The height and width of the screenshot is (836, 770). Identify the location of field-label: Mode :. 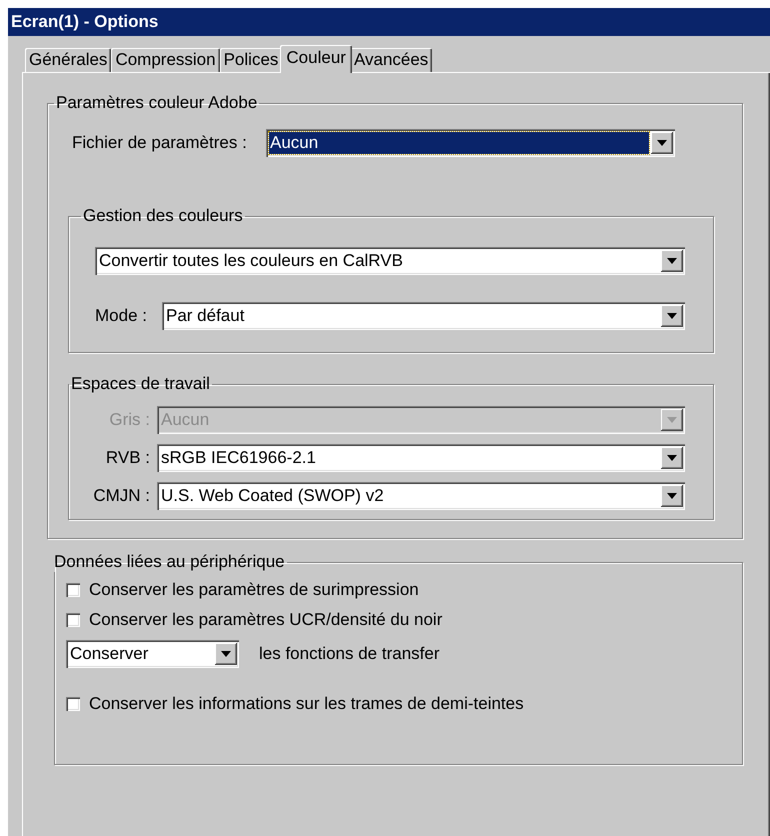
(121, 316).